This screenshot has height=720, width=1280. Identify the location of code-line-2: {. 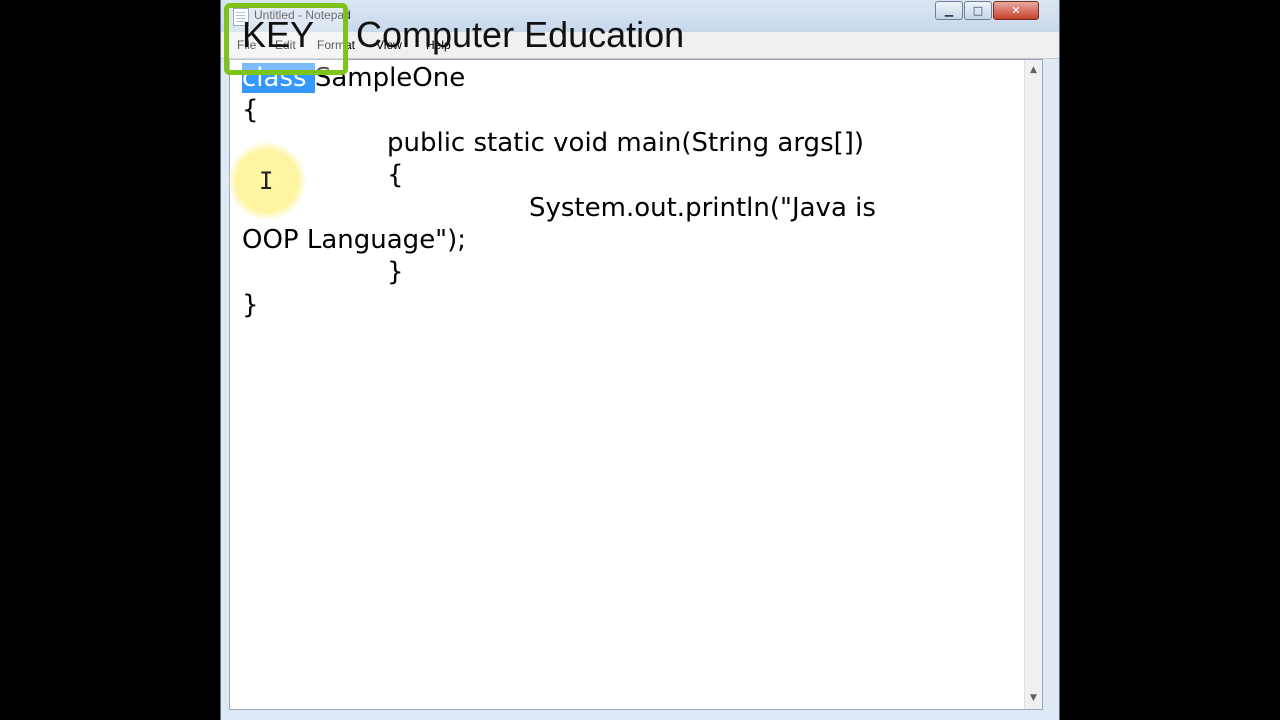
(250, 110).